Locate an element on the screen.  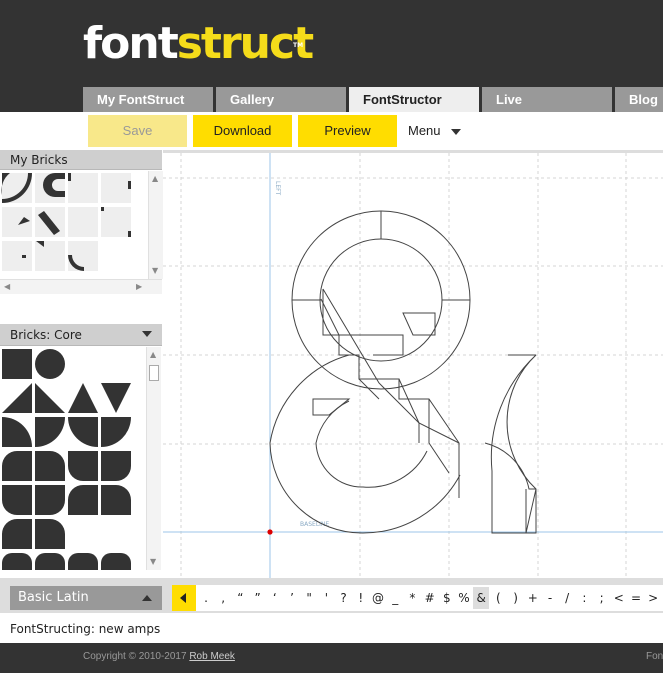
site-footer: Copyright © 2010-2017 Rob Meek Fon is located at coordinates (331, 658).